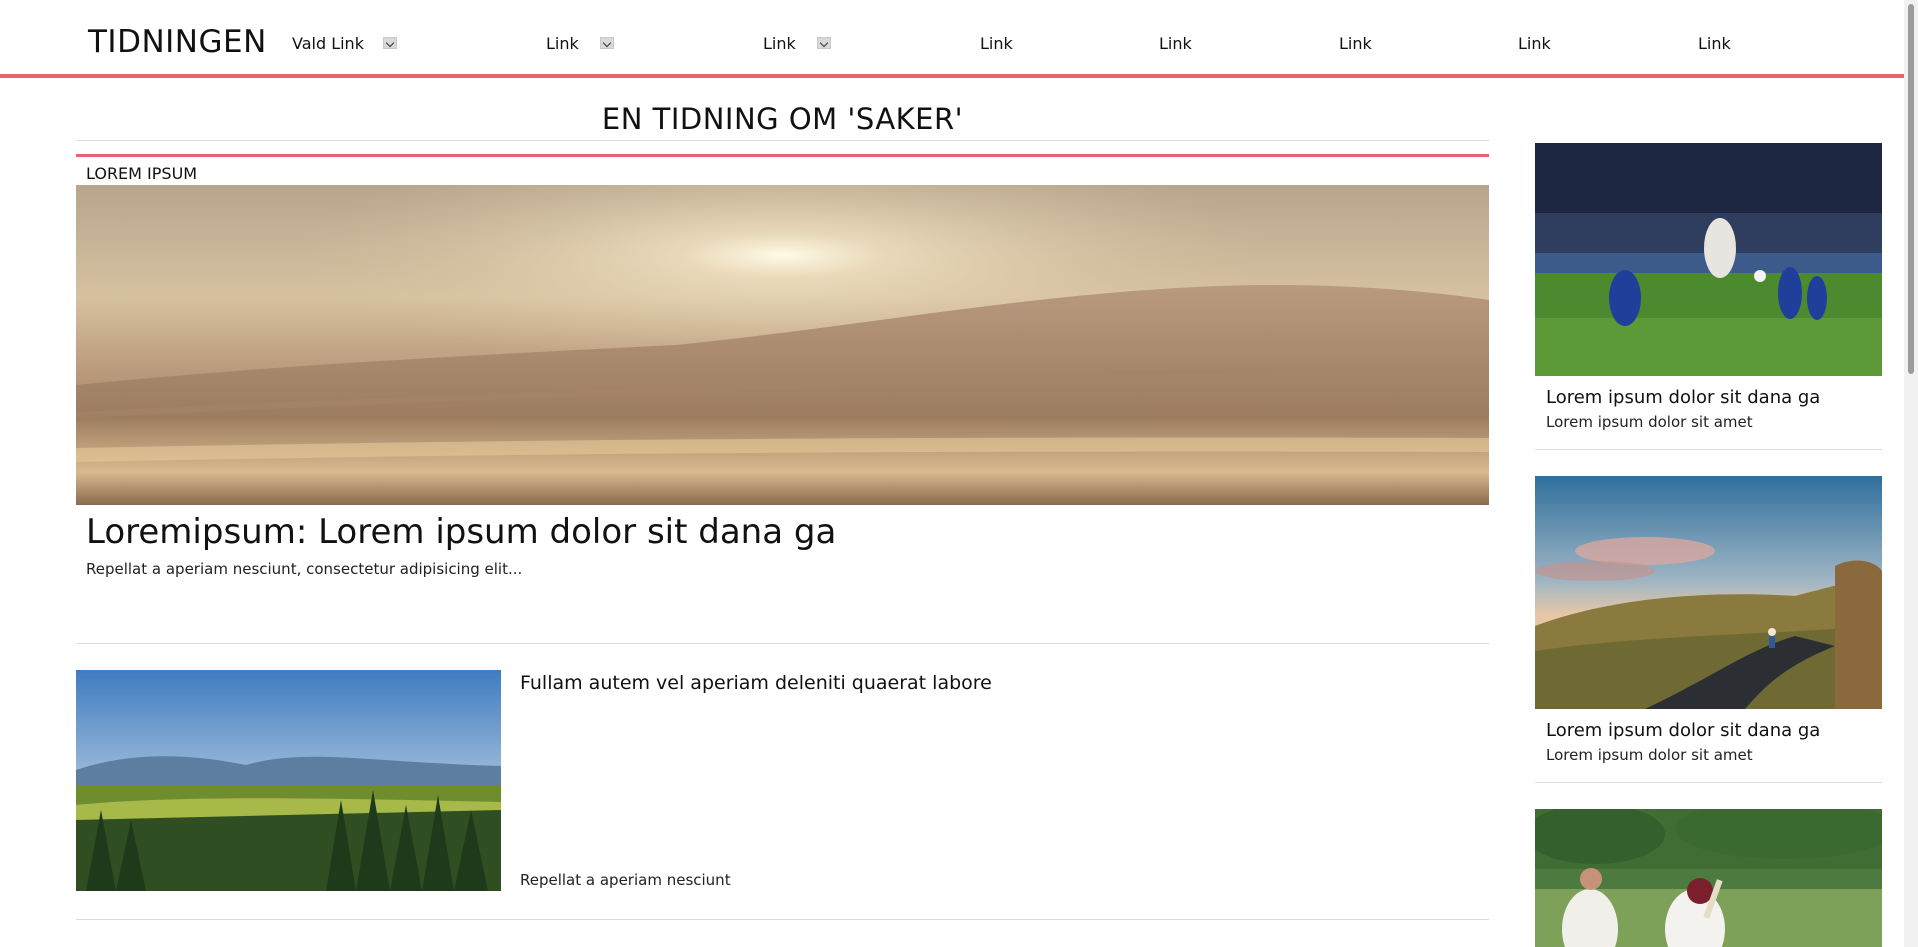  I want to click on scrollbar-thumb, so click(1911, 189).